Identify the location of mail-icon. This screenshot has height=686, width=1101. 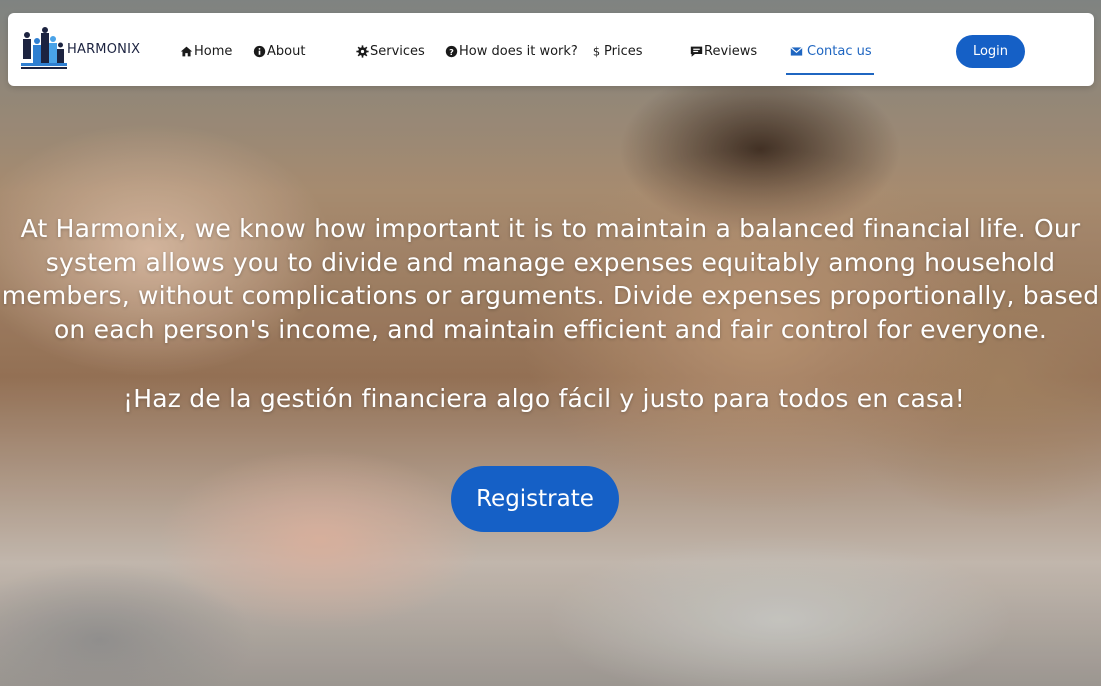
(796, 51).